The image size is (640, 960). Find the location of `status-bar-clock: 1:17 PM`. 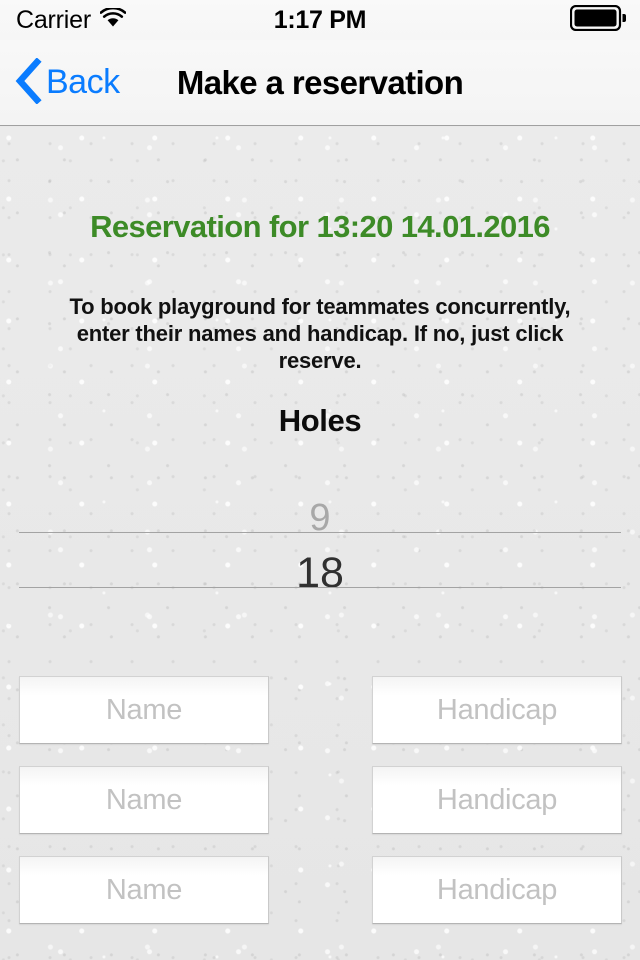

status-bar-clock: 1:17 PM is located at coordinates (320, 19).